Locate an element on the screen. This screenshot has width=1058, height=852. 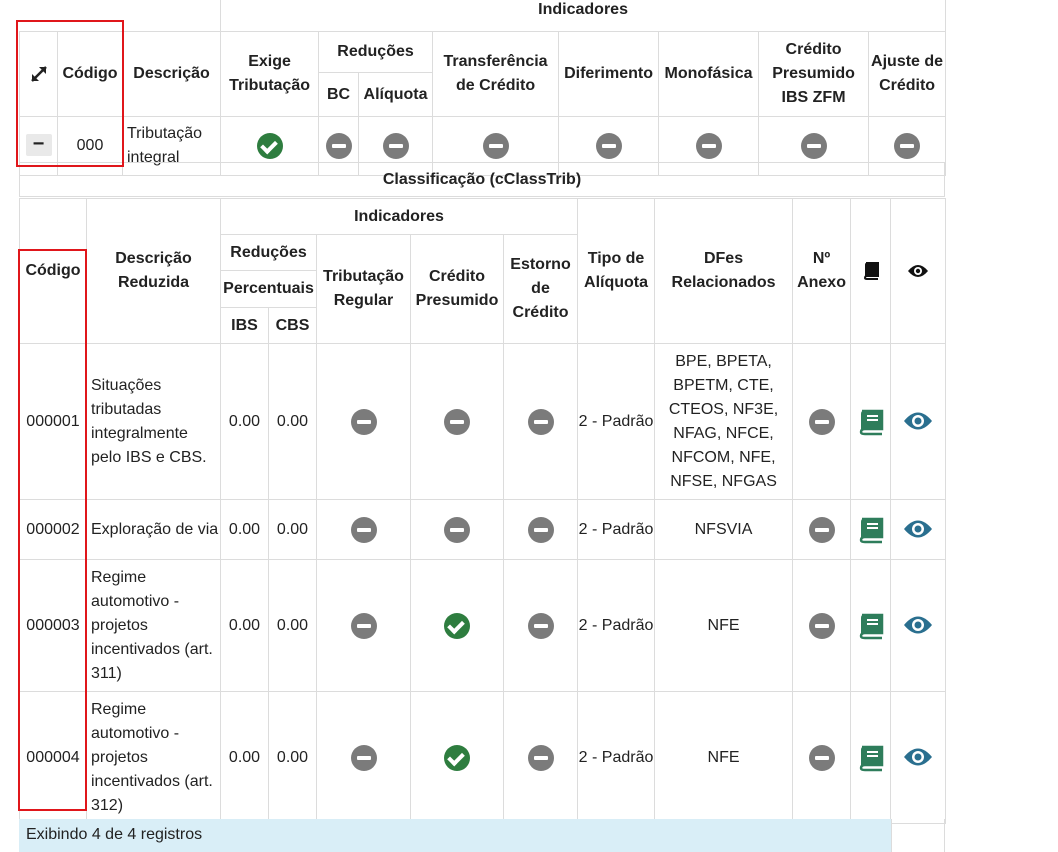
row-codigo: 000002 is located at coordinates (53, 529).